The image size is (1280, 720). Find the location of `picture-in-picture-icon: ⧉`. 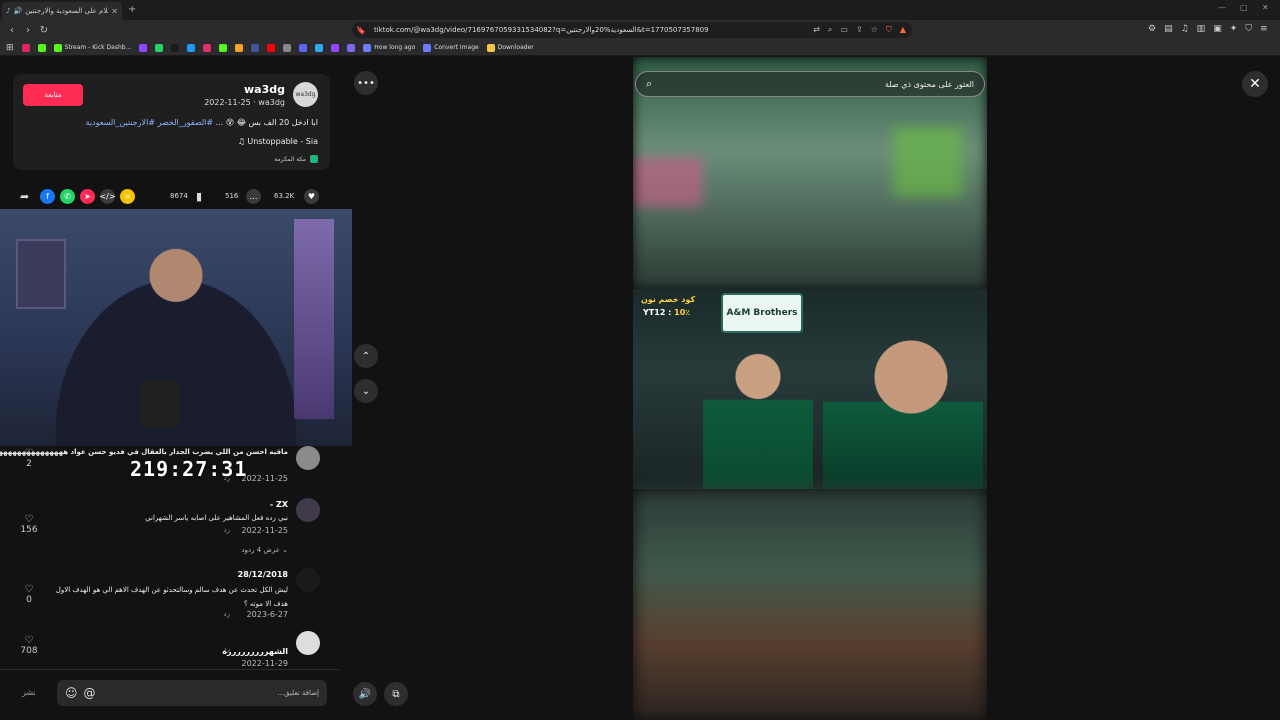

picture-in-picture-icon: ⧉ is located at coordinates (396, 694).